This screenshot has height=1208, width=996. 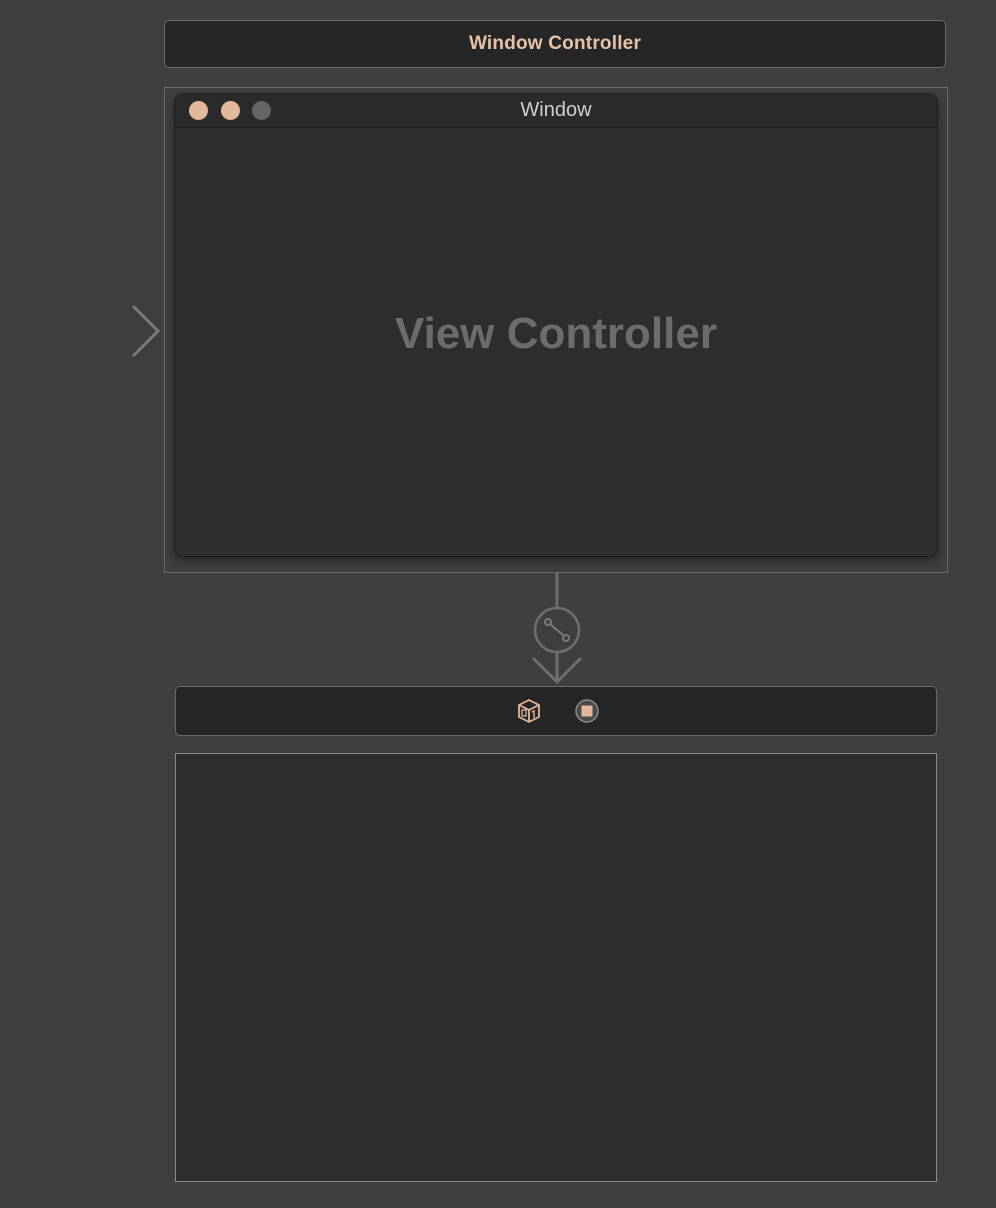 What do you see at coordinates (85, 330) in the screenshot?
I see `entry-point-arrow` at bounding box center [85, 330].